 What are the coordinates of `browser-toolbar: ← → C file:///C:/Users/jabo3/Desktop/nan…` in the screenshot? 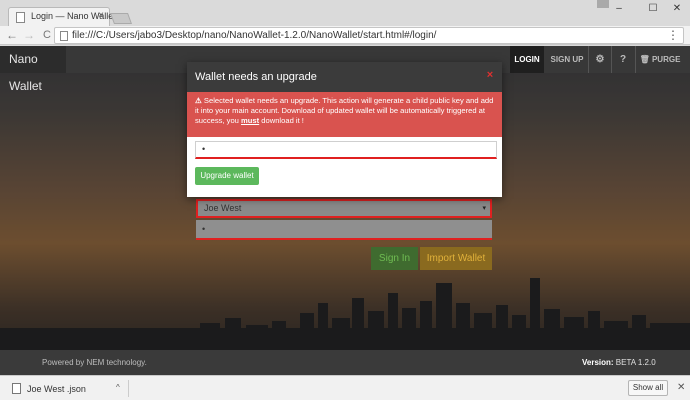 It's located at (345, 35).